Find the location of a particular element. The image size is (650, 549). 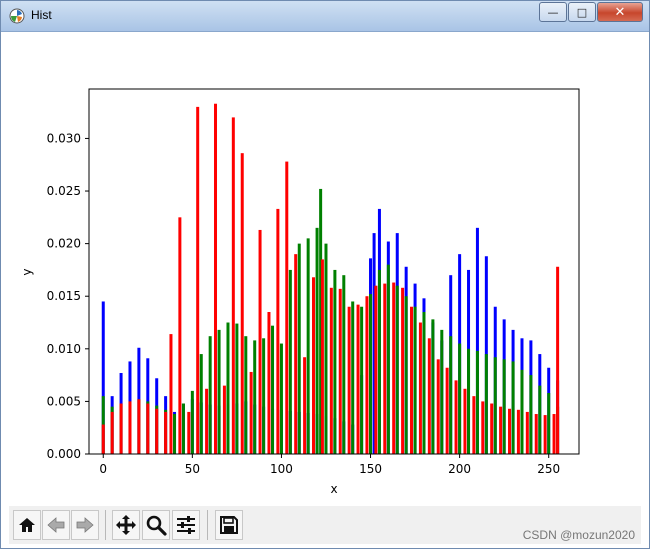

save-floppy-icon is located at coordinates (229, 525).